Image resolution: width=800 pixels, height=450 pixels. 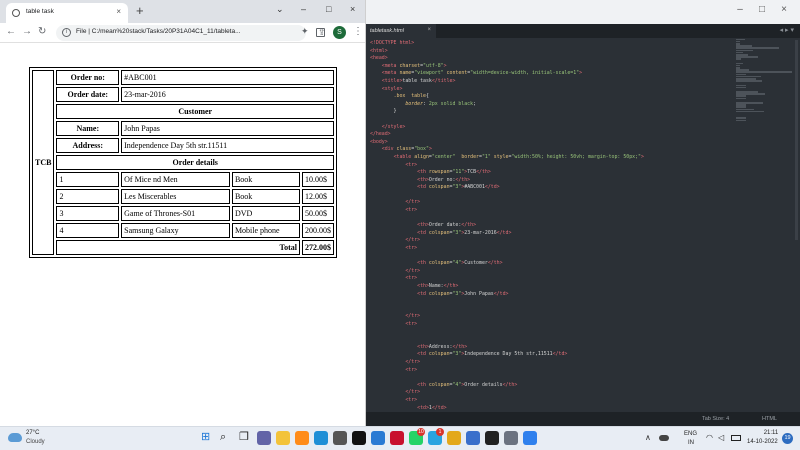 I want to click on clock-time: 21:11, so click(x=771, y=433).